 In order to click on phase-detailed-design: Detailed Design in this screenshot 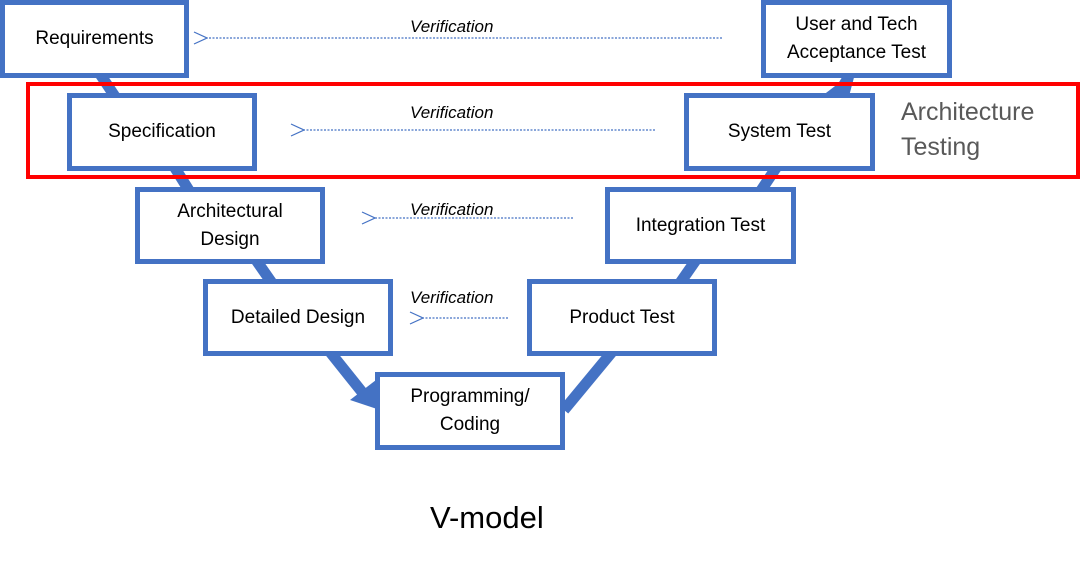, I will do `click(298, 317)`.